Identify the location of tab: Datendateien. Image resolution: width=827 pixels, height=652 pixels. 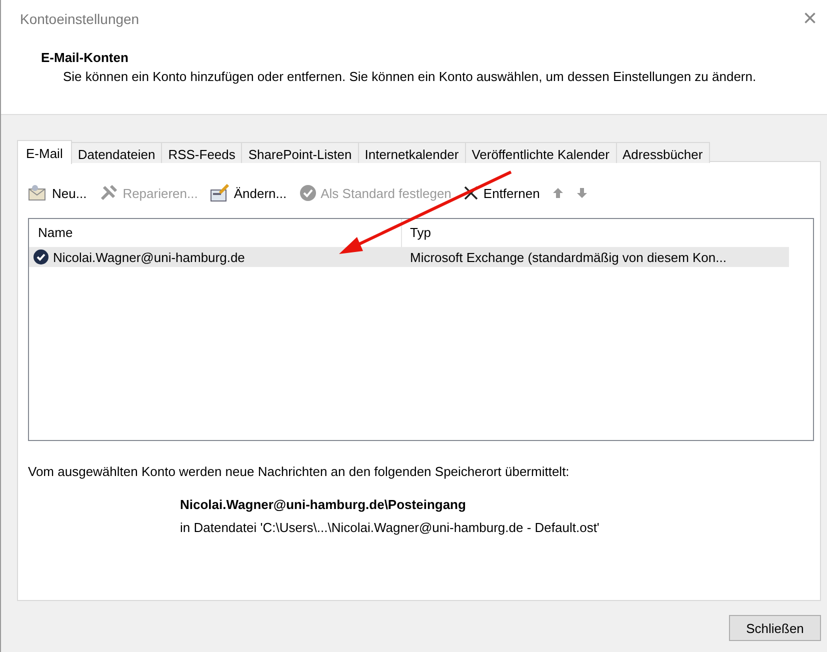
(116, 152).